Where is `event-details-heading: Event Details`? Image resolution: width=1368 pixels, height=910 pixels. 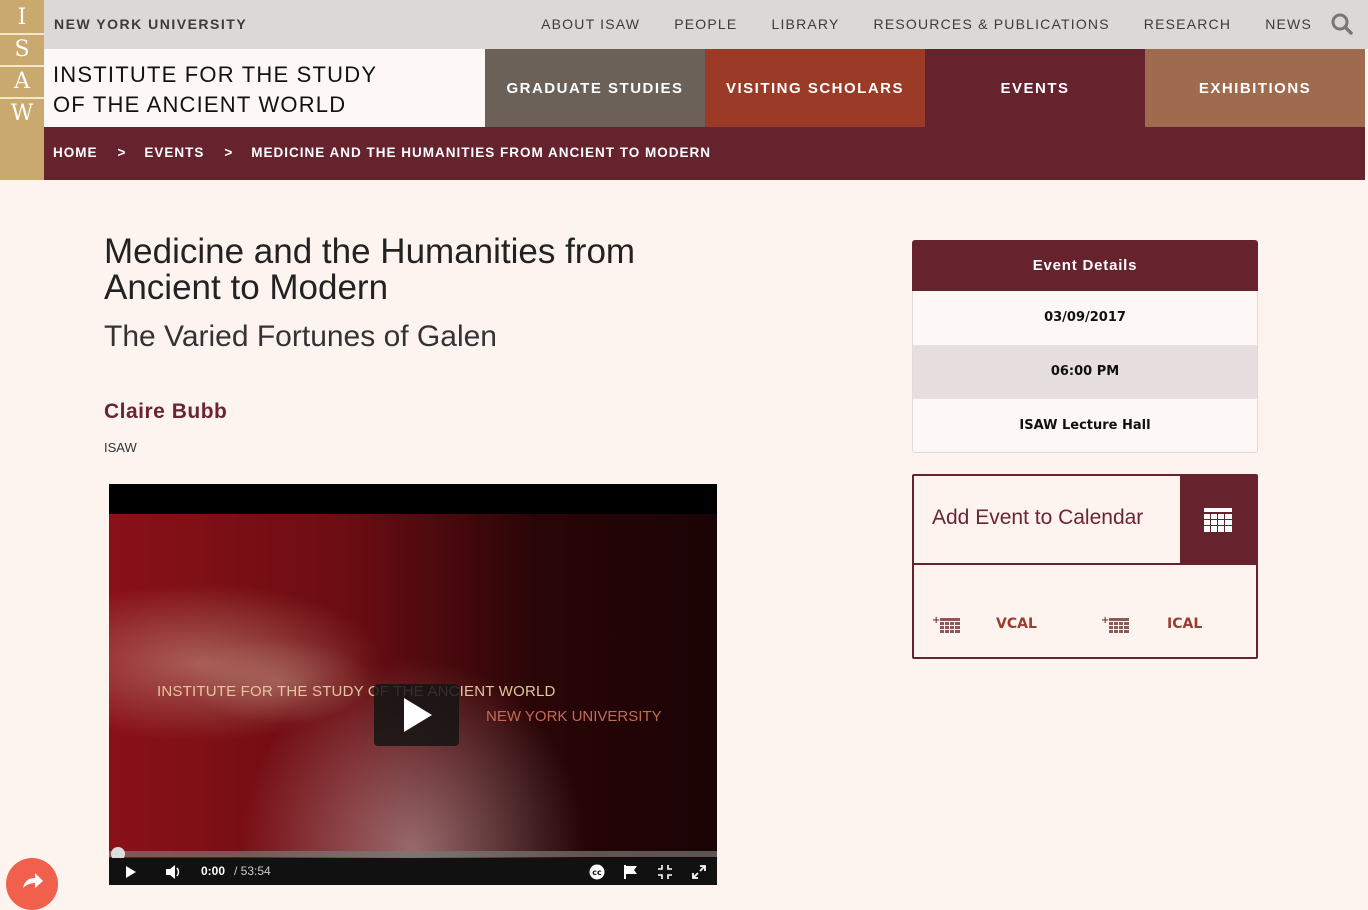 event-details-heading: Event Details is located at coordinates (1085, 265).